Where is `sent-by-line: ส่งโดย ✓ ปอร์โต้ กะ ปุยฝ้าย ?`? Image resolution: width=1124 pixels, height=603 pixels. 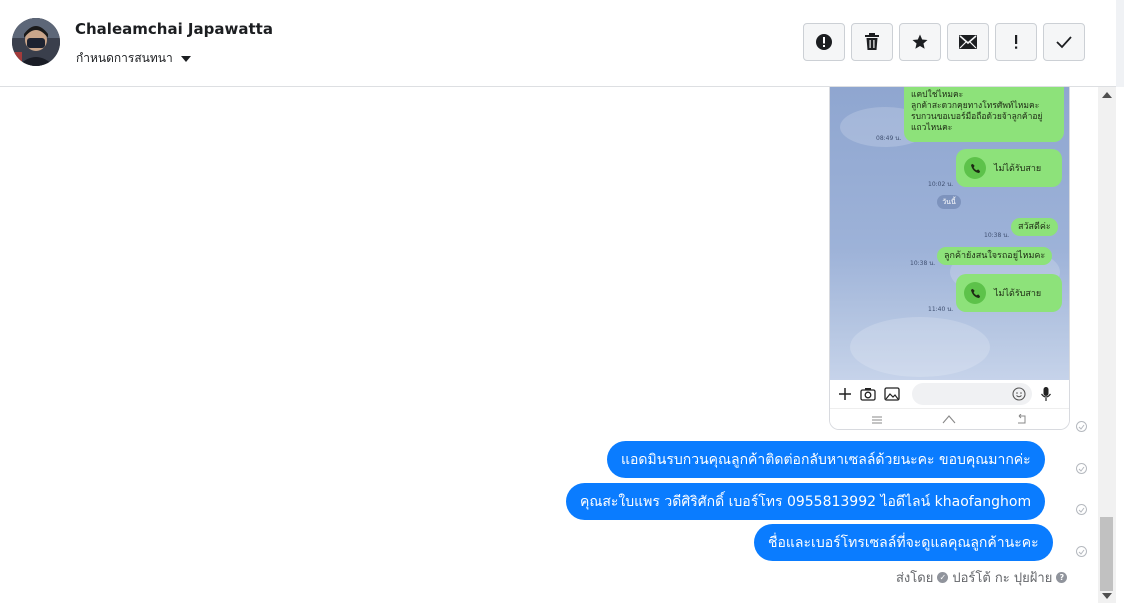 sent-by-line: ส่งโดย ✓ ปอร์โต้ กะ ปุยฝ้าย ? is located at coordinates (982, 577).